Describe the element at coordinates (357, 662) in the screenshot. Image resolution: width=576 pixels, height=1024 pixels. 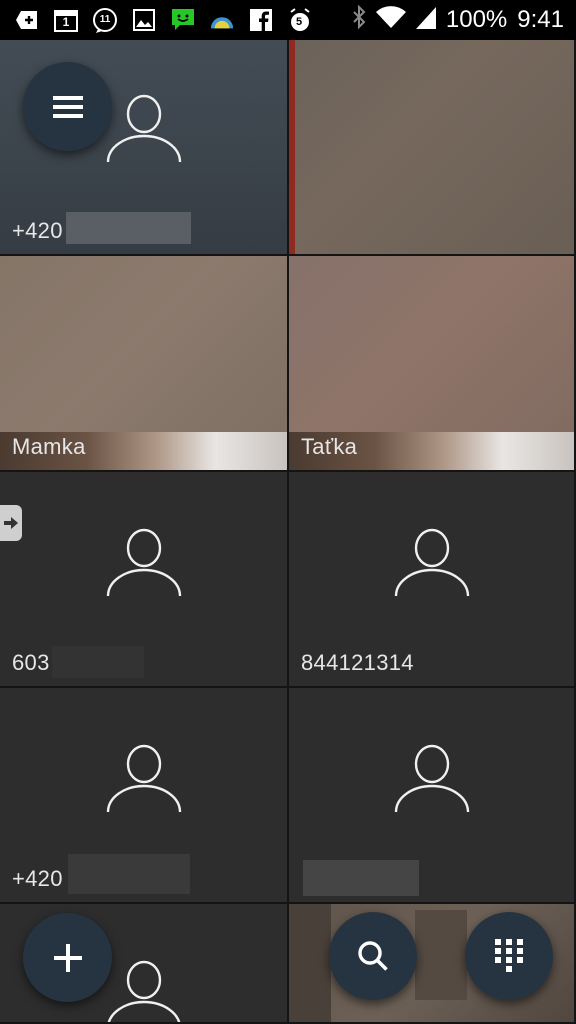
I see `contact-label: 844121314` at that location.